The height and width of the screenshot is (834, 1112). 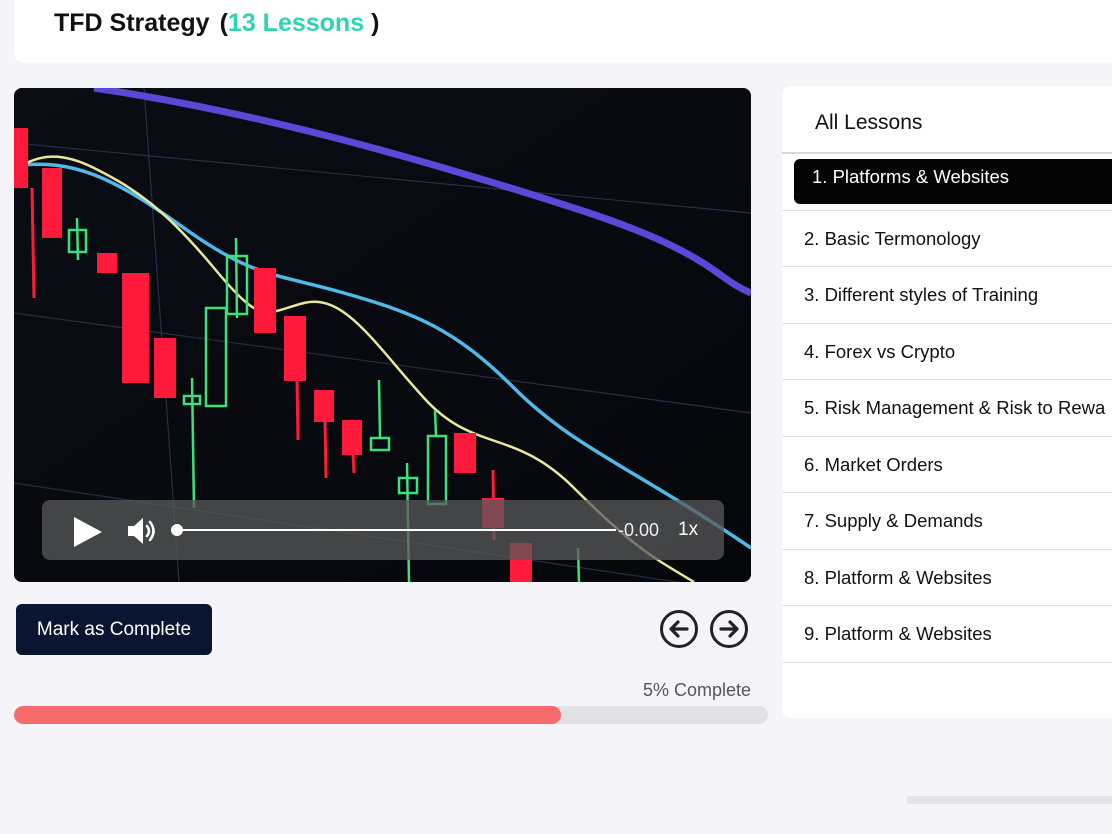 I want to click on arrow-left-circle-icon, so click(x=679, y=629).